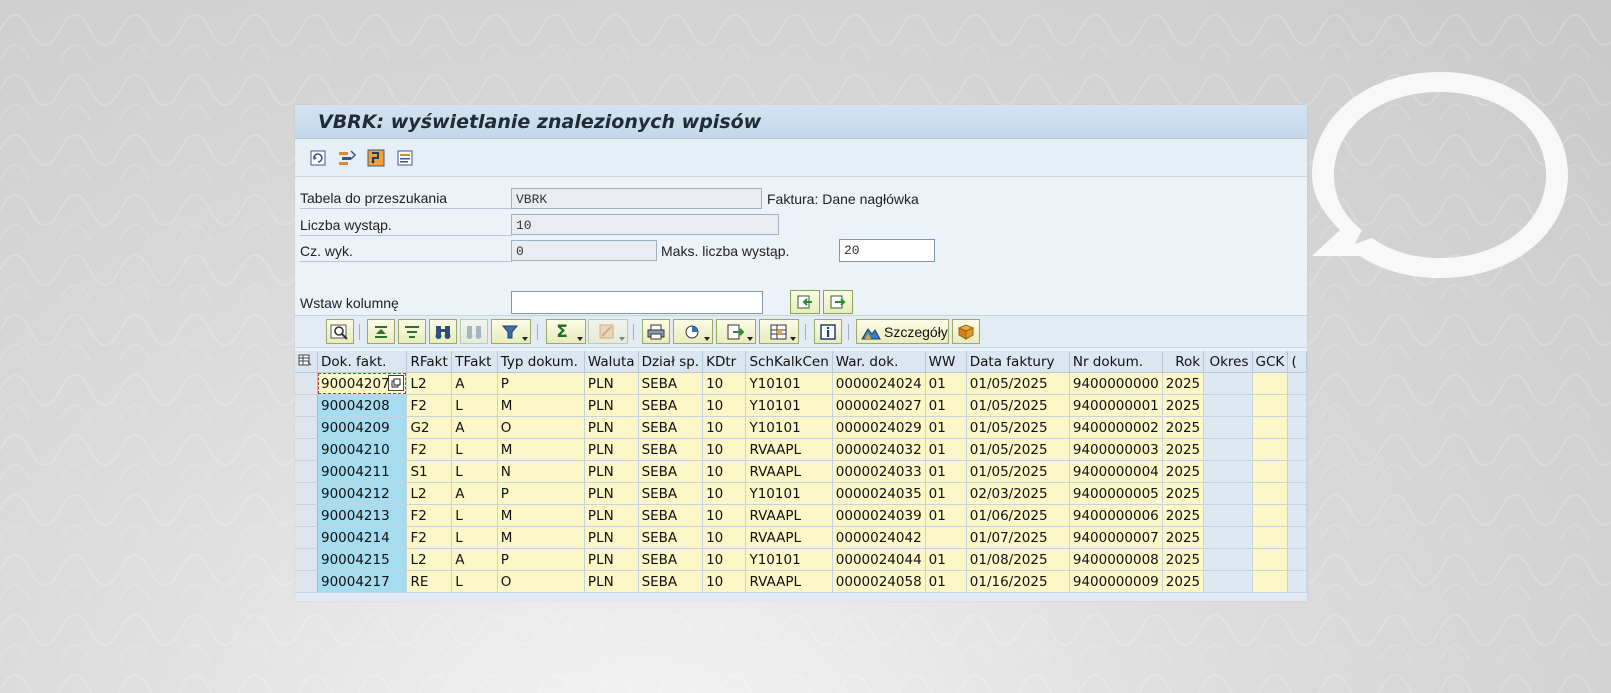 The image size is (1611, 693). What do you see at coordinates (541, 362) in the screenshot?
I see `col-header: Typ dokum.` at bounding box center [541, 362].